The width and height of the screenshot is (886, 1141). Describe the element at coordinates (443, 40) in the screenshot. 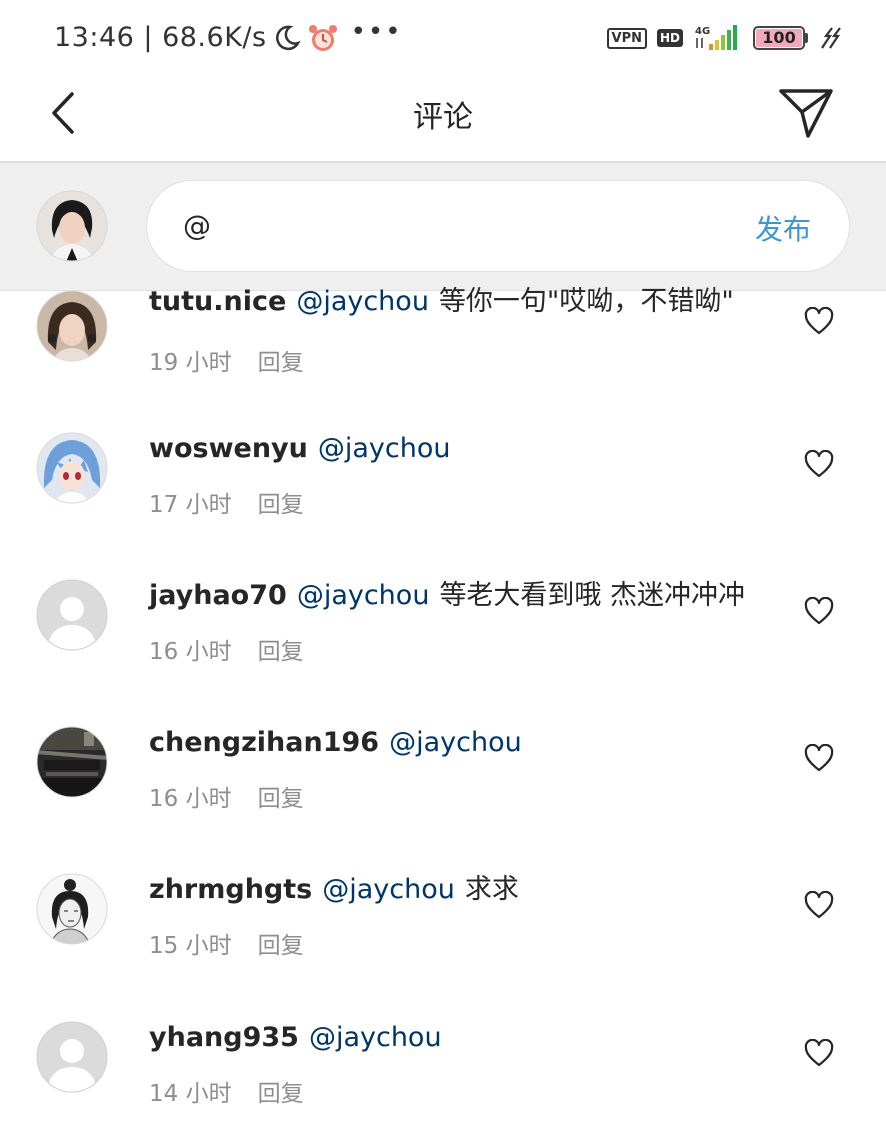

I see `status-bar: 13:46 | 68.6K/s ••• VPN HD 4G 100` at that location.